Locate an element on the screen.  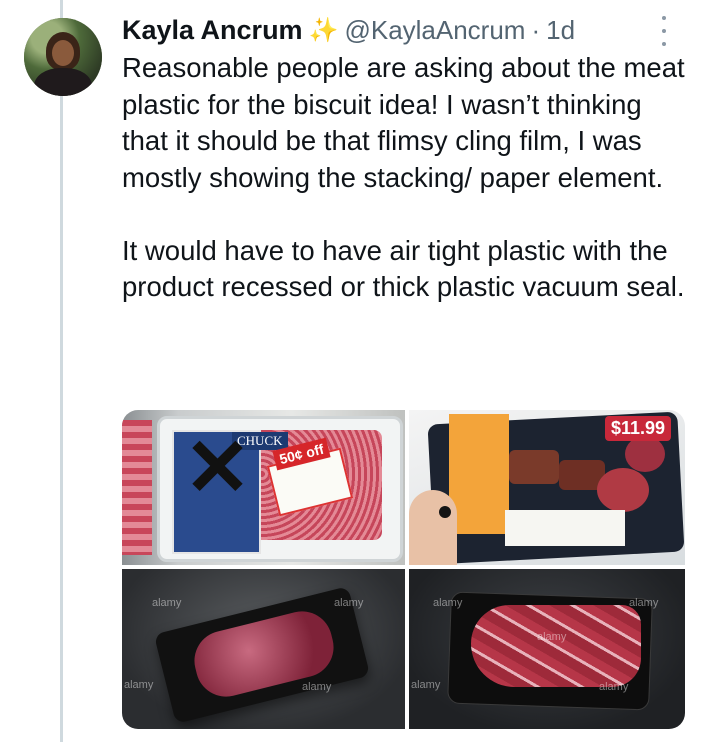
media-image-ribeye-tray: alamy alamy alamy alamy alamy is located at coordinates (547, 649).